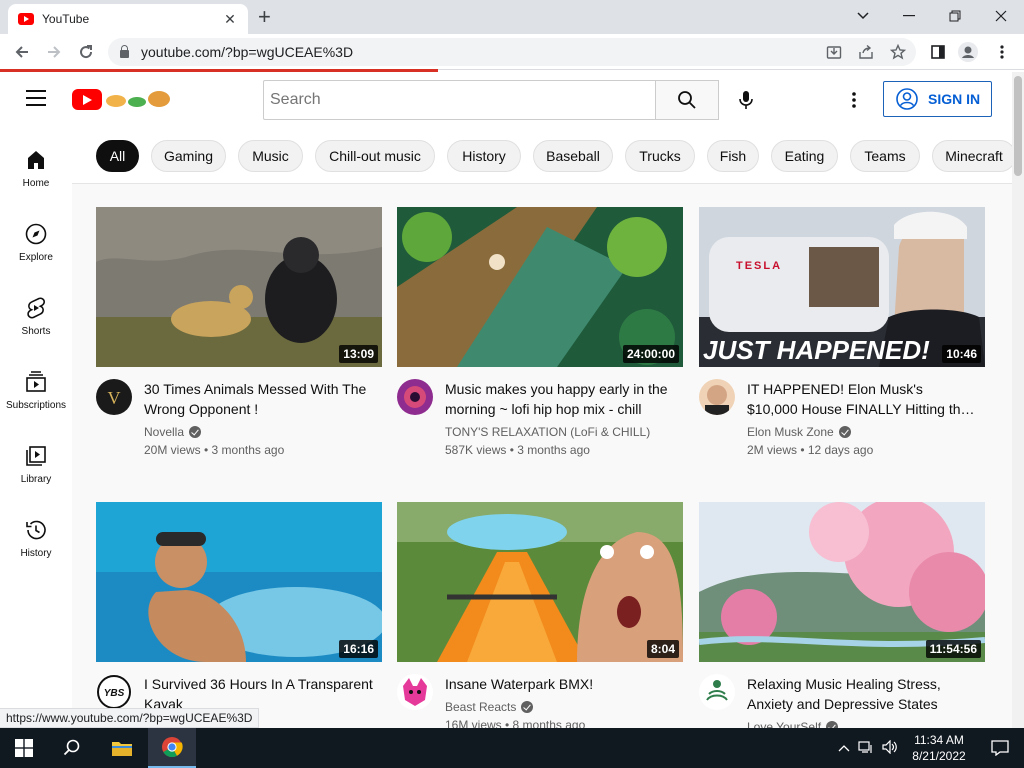  I want to click on sidebar-item-subscriptions: Subscriptions, so click(36, 387).